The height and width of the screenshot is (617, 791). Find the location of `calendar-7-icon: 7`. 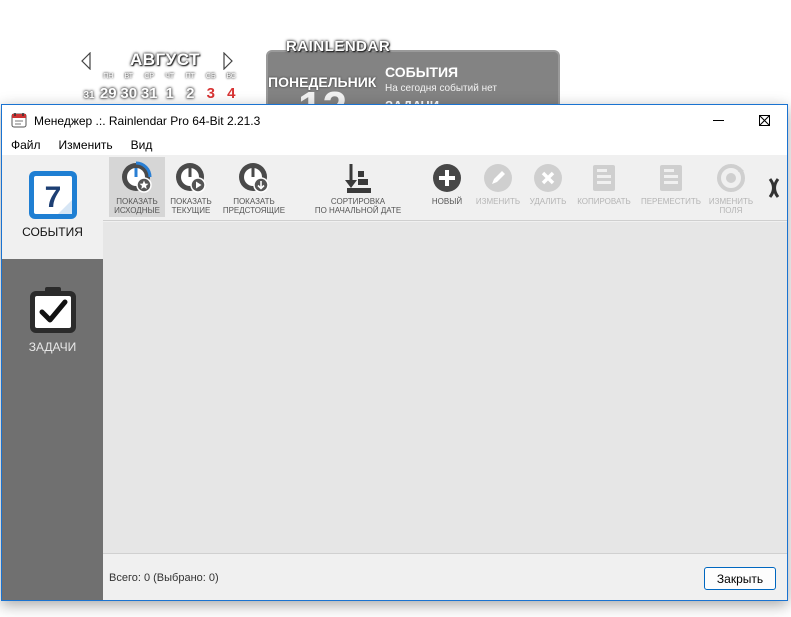

calendar-7-icon: 7 is located at coordinates (53, 195).